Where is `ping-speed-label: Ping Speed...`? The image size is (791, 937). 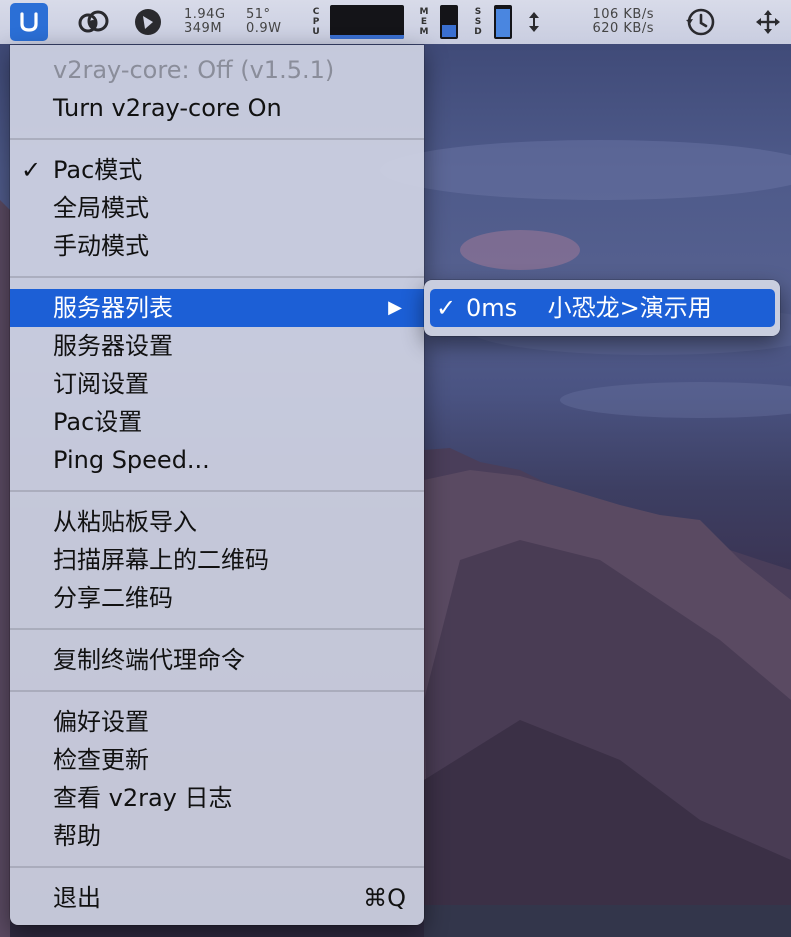
ping-speed-label: Ping Speed... is located at coordinates (131, 460).